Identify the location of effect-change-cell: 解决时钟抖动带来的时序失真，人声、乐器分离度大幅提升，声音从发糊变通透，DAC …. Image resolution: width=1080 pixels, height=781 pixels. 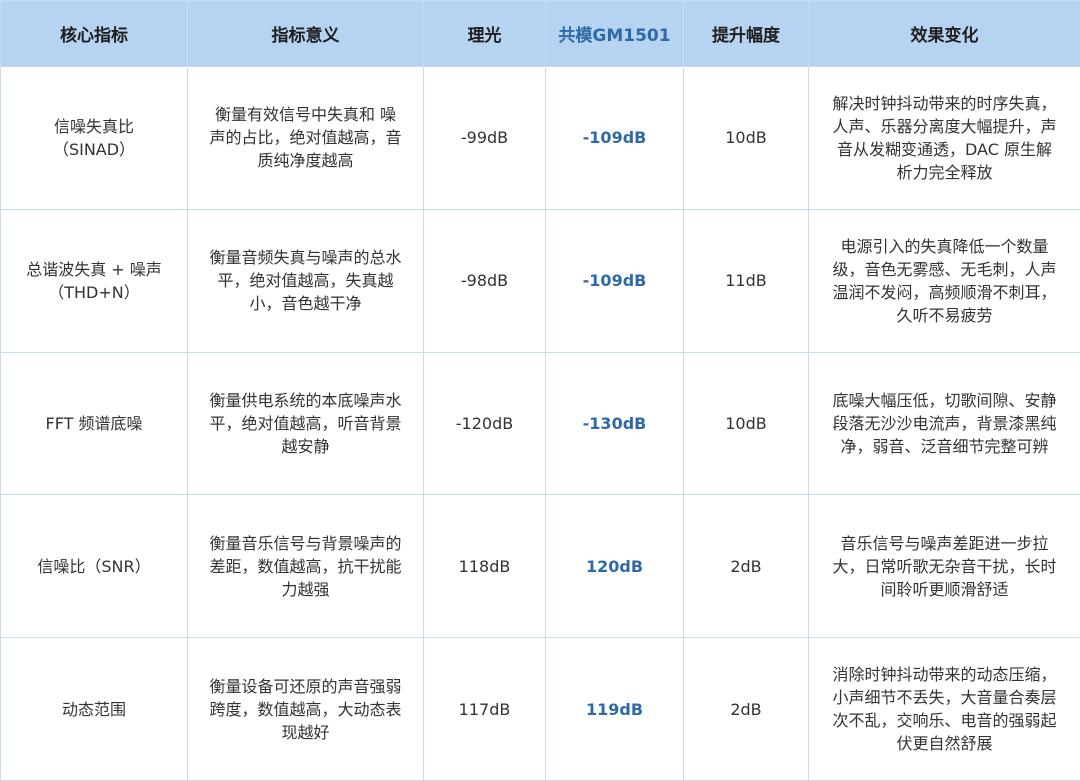
(944, 138).